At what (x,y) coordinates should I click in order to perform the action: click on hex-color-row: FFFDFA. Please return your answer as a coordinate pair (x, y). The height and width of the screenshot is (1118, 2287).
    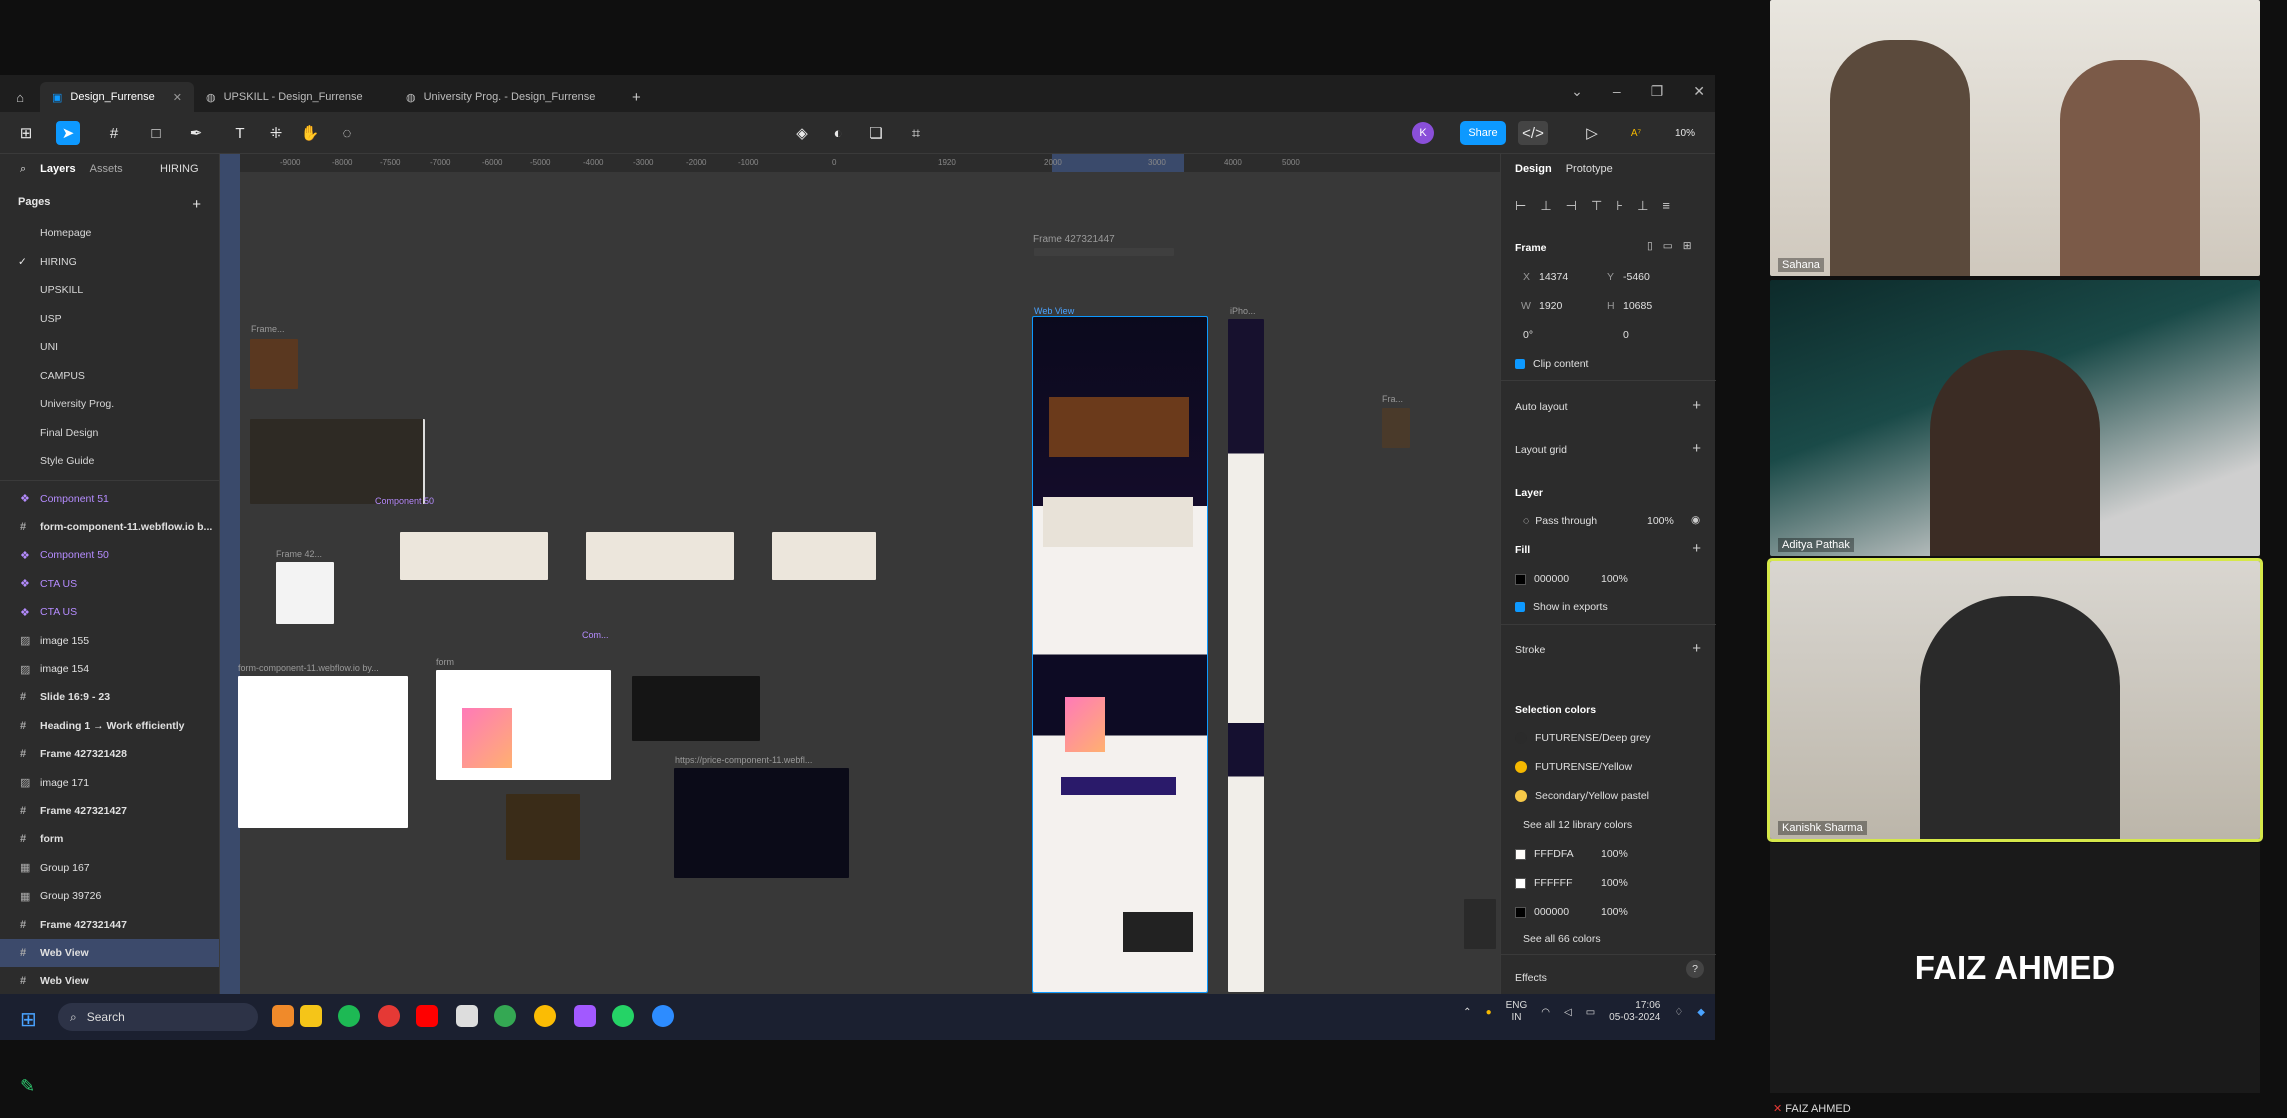
    Looking at the image, I should click on (1544, 854).